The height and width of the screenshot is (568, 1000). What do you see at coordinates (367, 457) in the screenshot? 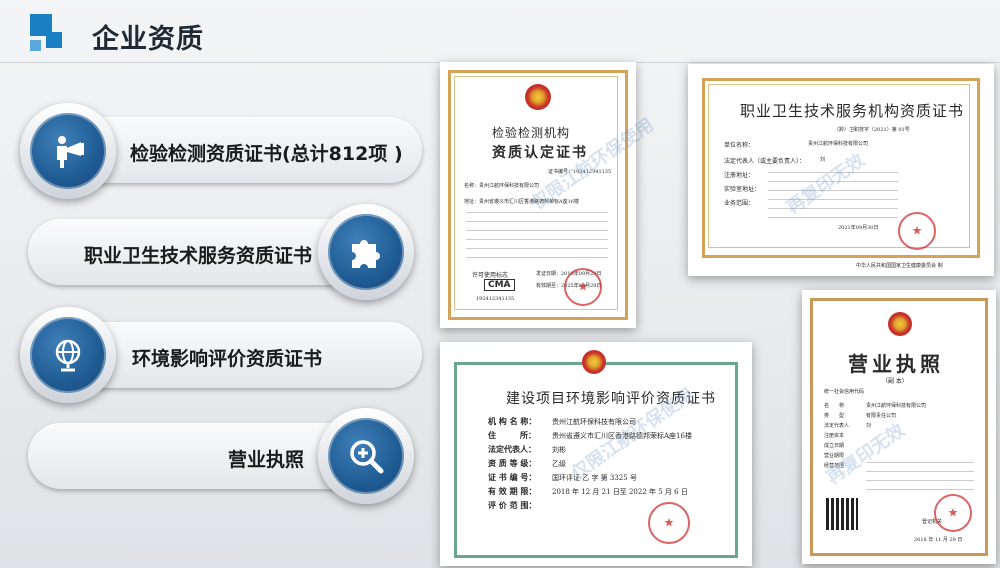
I see `magnify-plus-icon` at bounding box center [367, 457].